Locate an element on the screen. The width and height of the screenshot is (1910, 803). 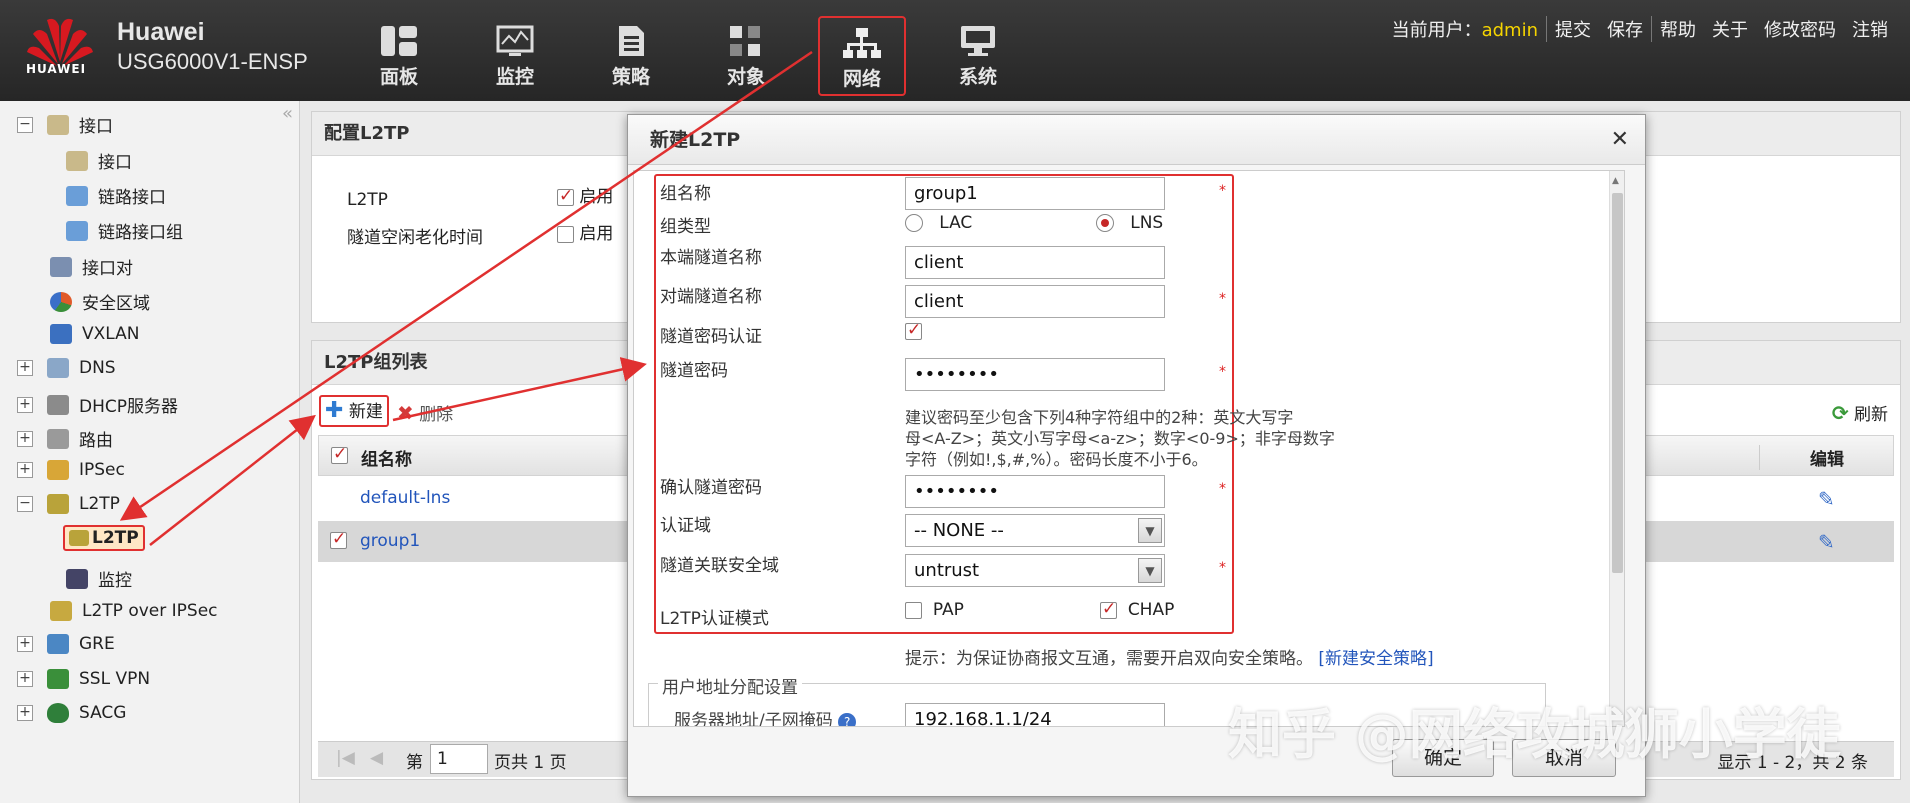
type-lns-radio: LNS is located at coordinates (1129, 223).